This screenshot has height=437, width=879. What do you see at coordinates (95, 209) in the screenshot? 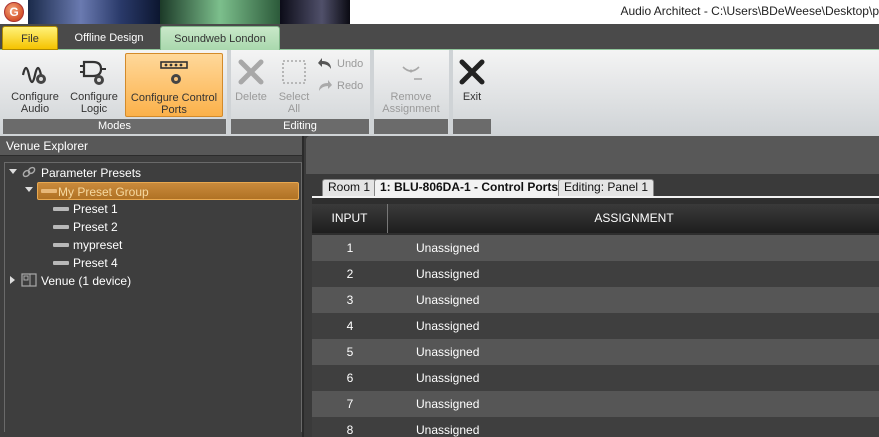
I see `tree-node-preset: Preset 1` at bounding box center [95, 209].